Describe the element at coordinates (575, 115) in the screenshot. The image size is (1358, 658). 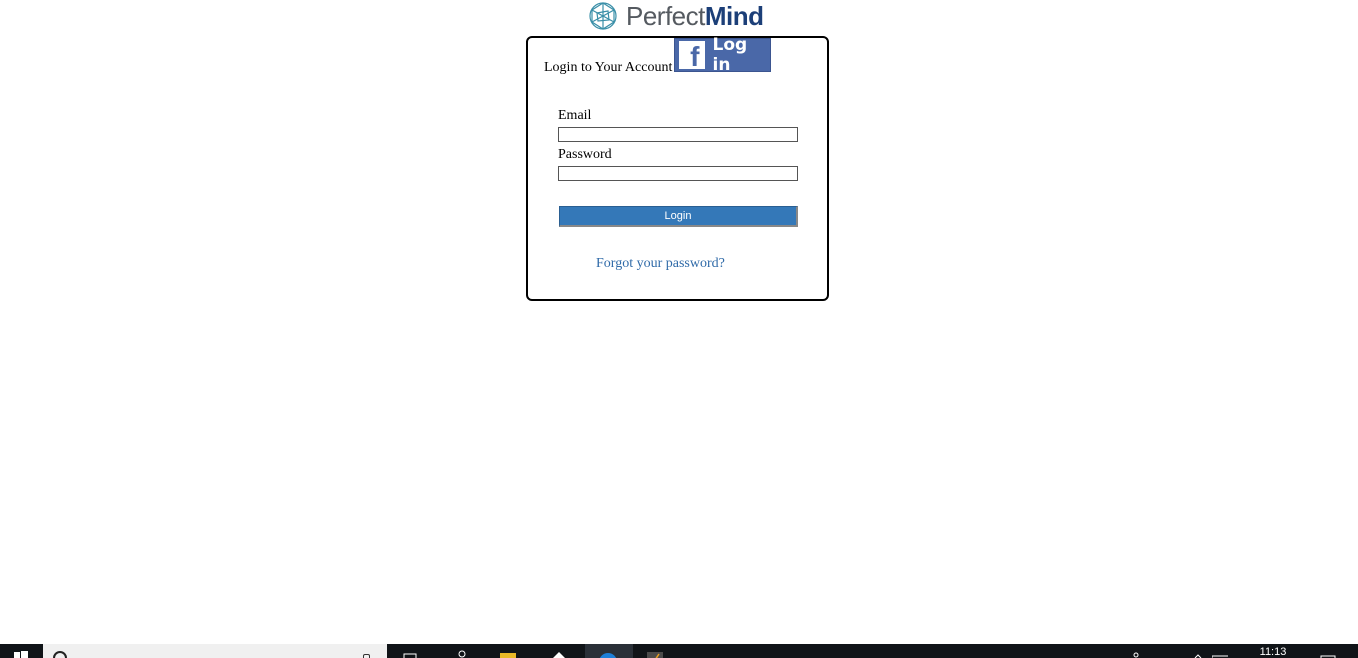
I see `email-label: Email` at that location.